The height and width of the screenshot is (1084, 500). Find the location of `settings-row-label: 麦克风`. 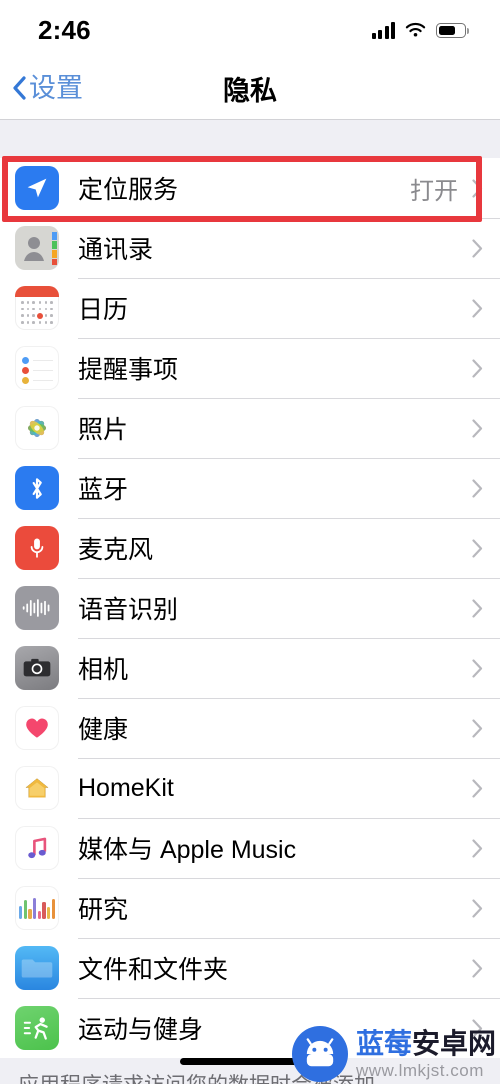

settings-row-label: 麦克风 is located at coordinates (116, 550).